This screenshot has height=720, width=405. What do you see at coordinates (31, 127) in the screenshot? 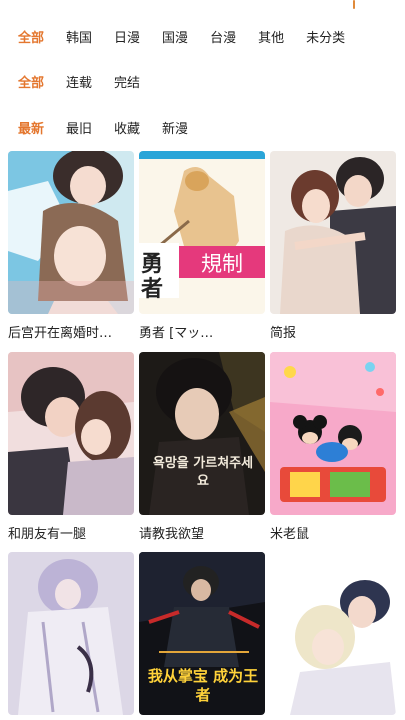
I see `sort-latest: 最新` at bounding box center [31, 127].